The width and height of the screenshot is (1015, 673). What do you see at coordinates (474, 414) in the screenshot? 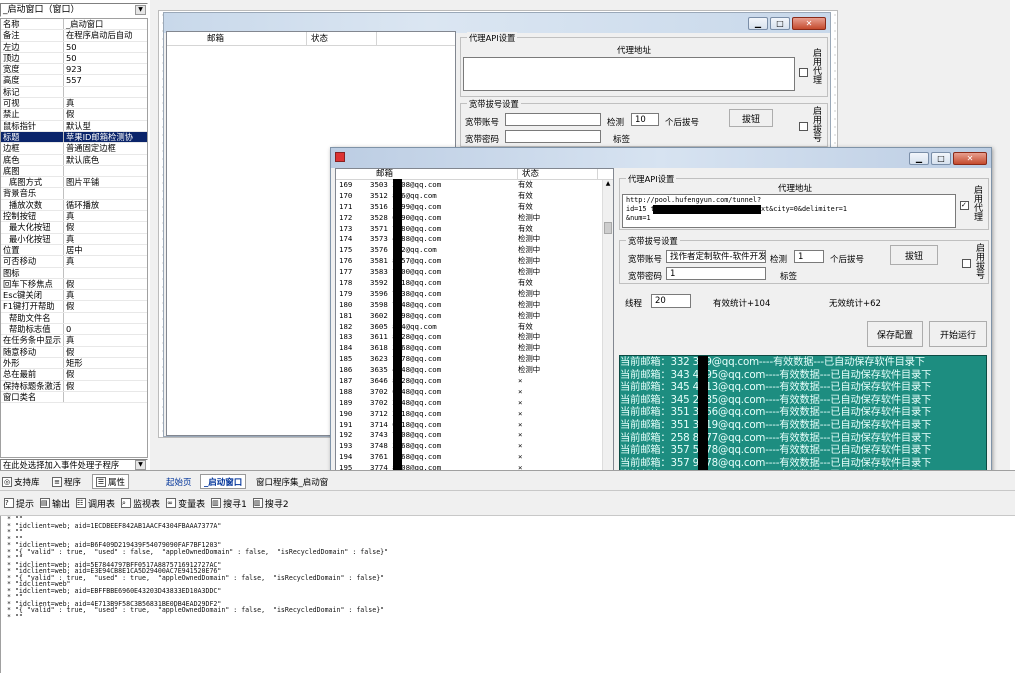
I see `table-row: 190 3712 2218@qq.com ×` at bounding box center [474, 414].